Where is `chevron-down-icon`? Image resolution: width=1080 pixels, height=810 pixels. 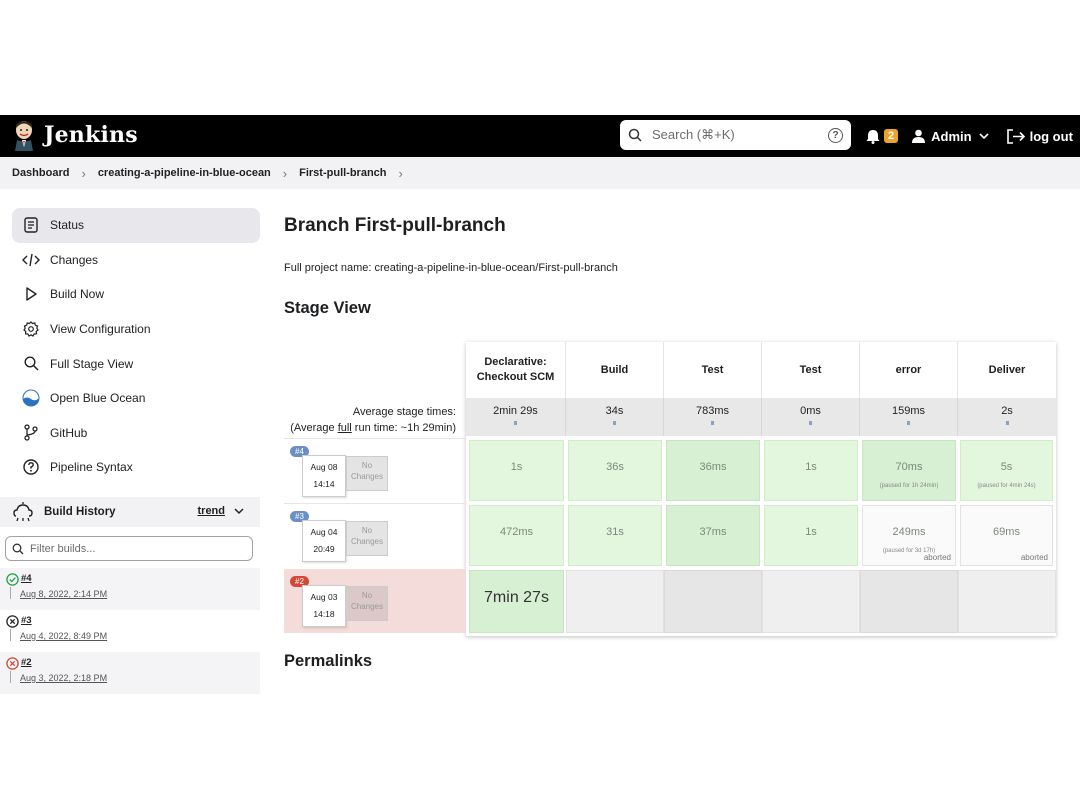
chevron-down-icon is located at coordinates (239, 511).